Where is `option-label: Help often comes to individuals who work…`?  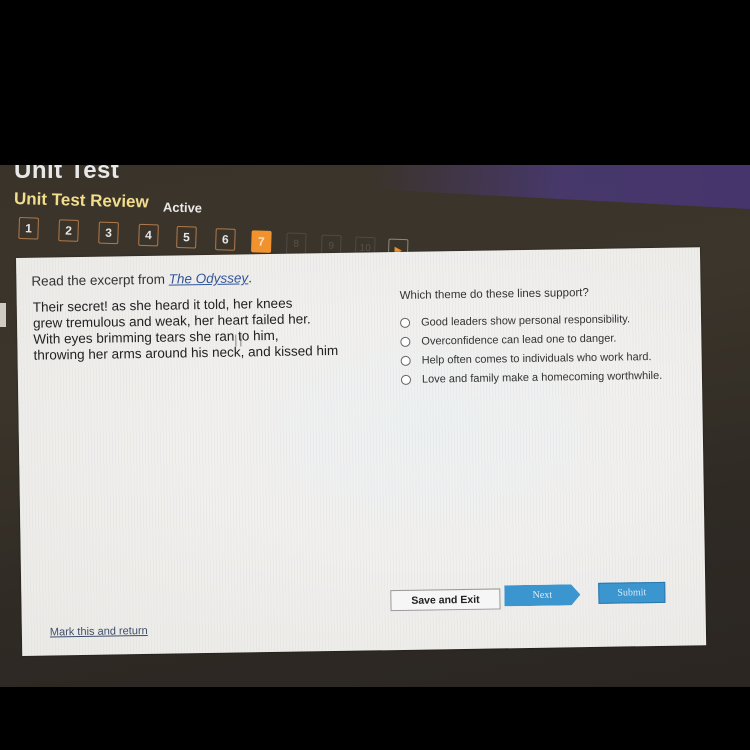
option-label: Help often comes to individuals who work… is located at coordinates (536, 358).